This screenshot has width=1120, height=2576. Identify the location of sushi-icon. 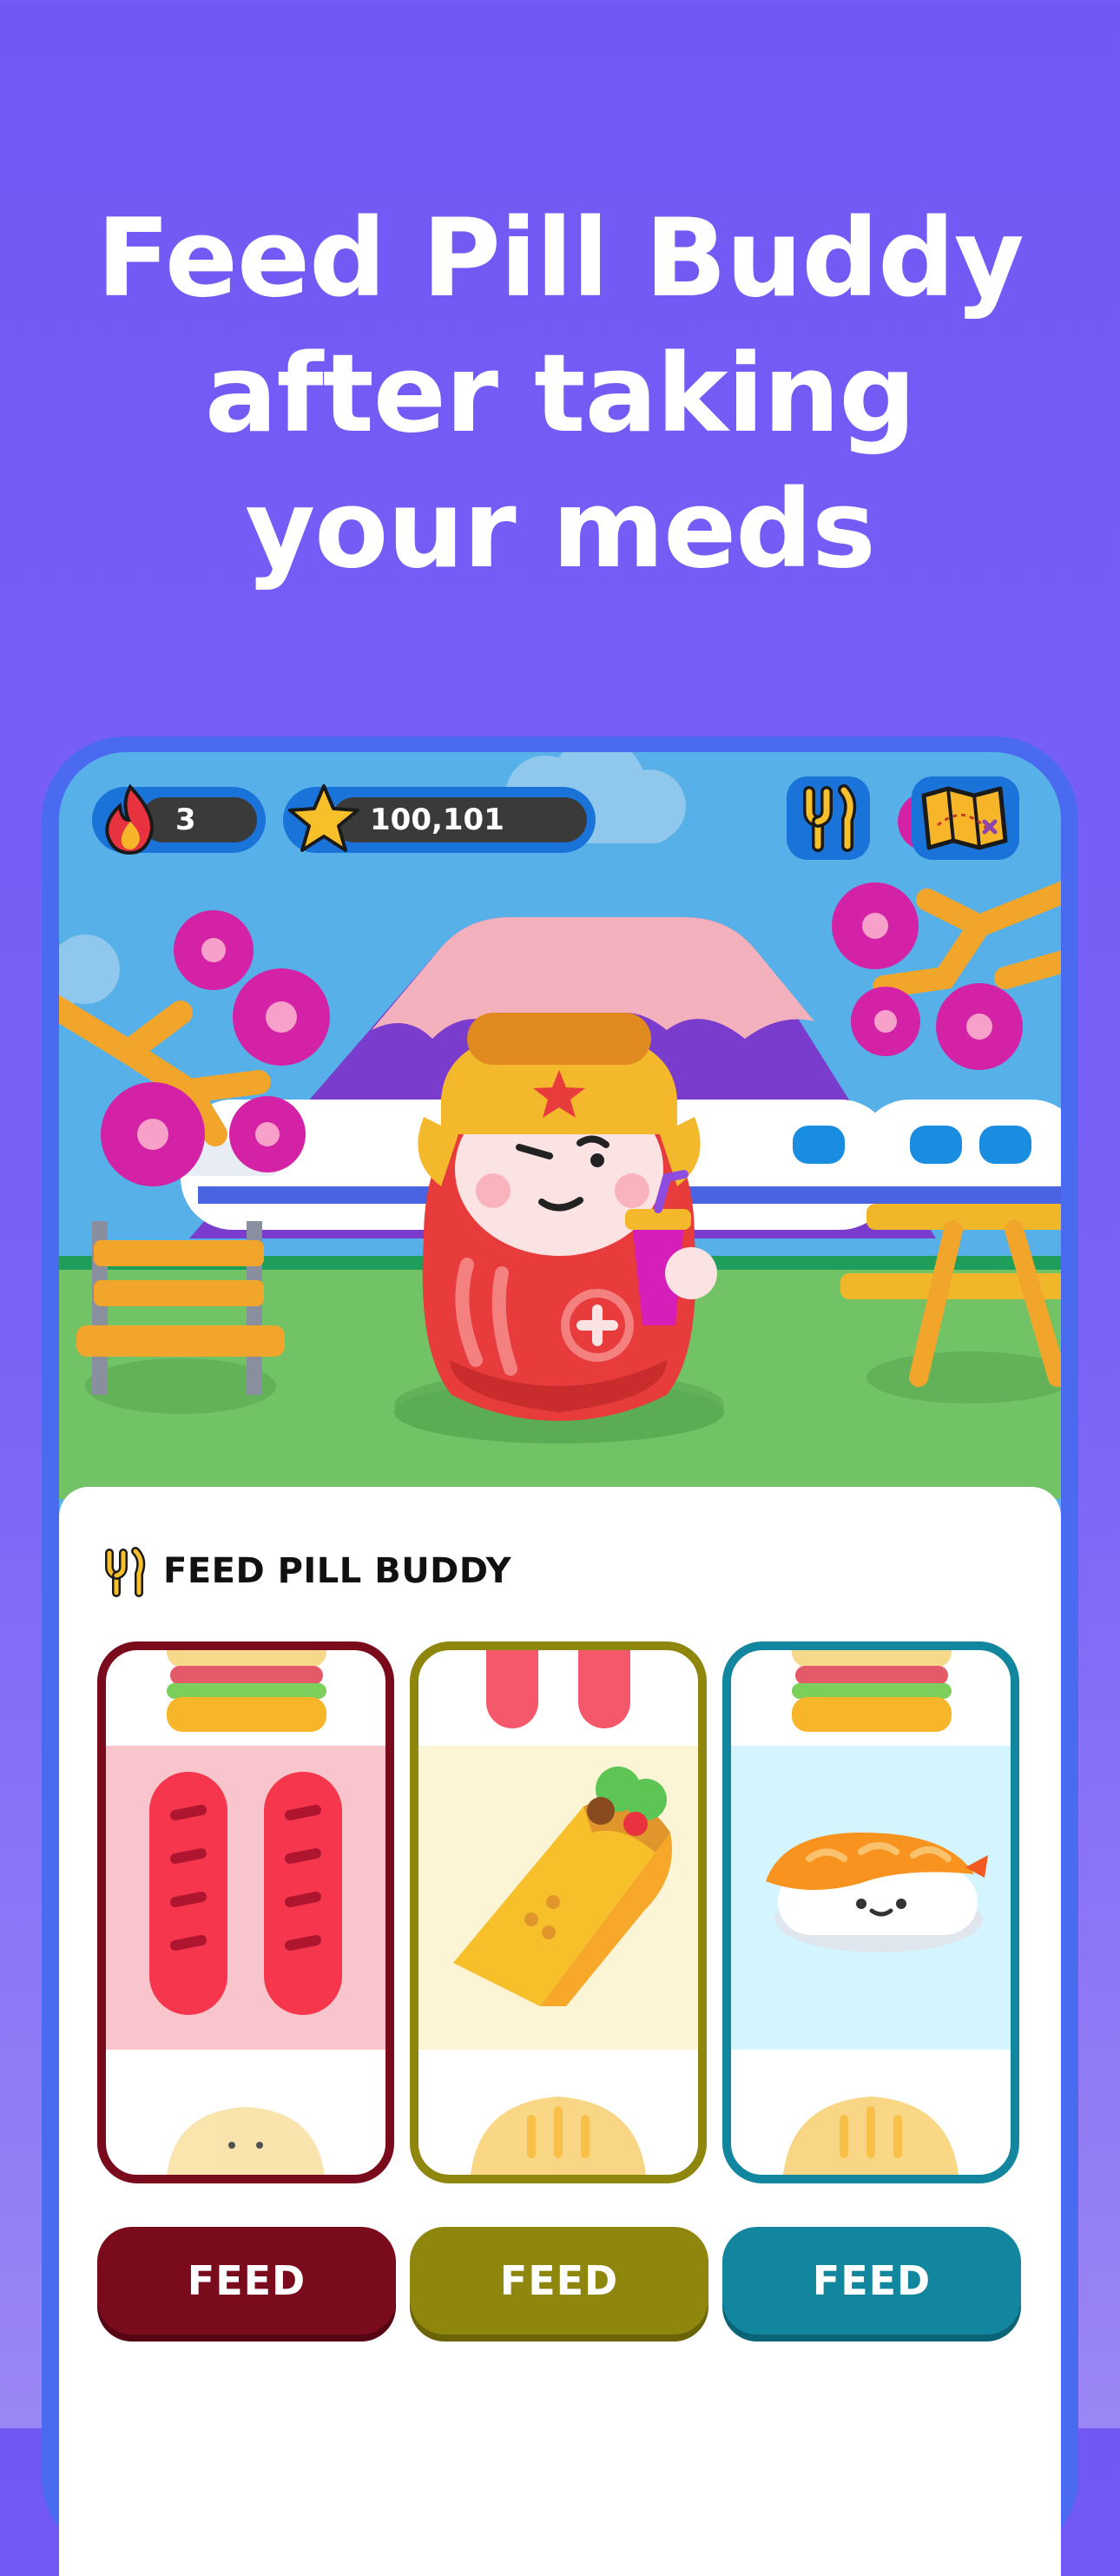
(877, 1892).